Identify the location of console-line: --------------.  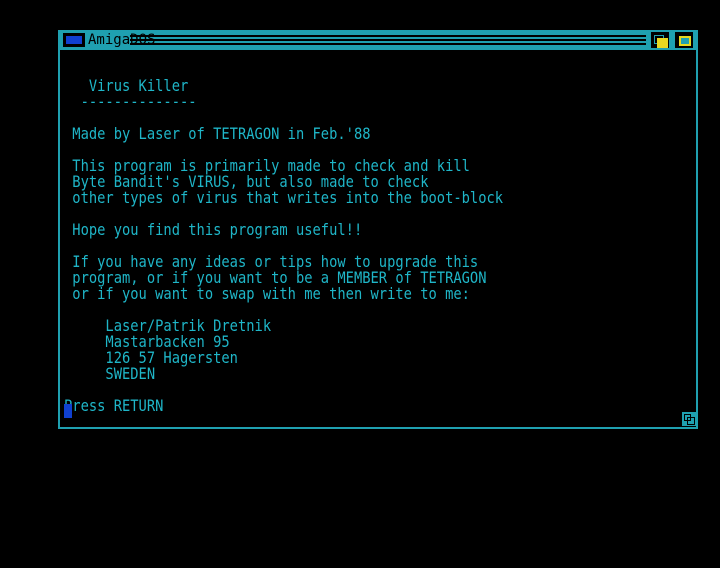
(130, 101).